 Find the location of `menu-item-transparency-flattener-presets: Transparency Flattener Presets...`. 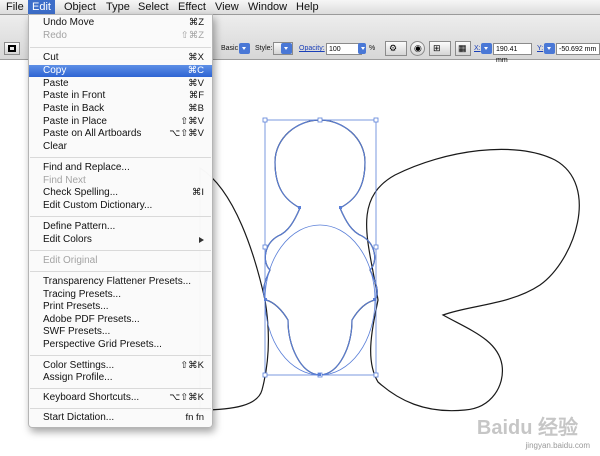

menu-item-transparency-flattener-presets: Transparency Flattener Presets... is located at coordinates (120, 282).